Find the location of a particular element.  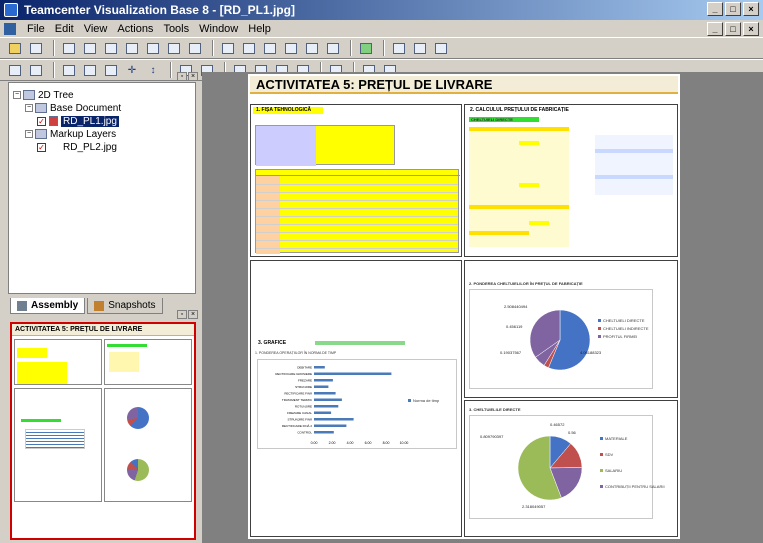

tree-markup-layers: − Markup Layers is located at coordinates (70, 134).